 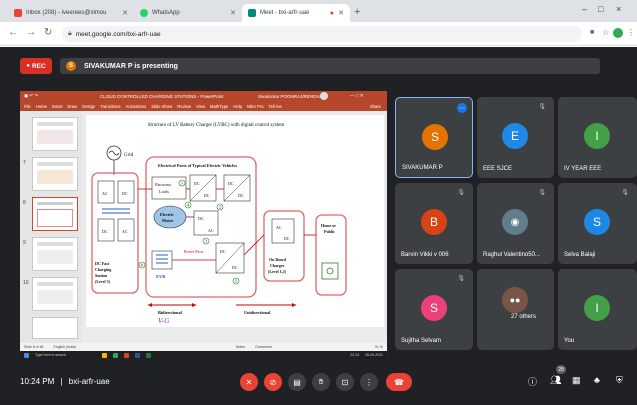 What do you see at coordinates (71, 13) in the screenshot?
I see `tab-gmail: Inbox (208) - iveerees@ximou ✕` at bounding box center [71, 13].